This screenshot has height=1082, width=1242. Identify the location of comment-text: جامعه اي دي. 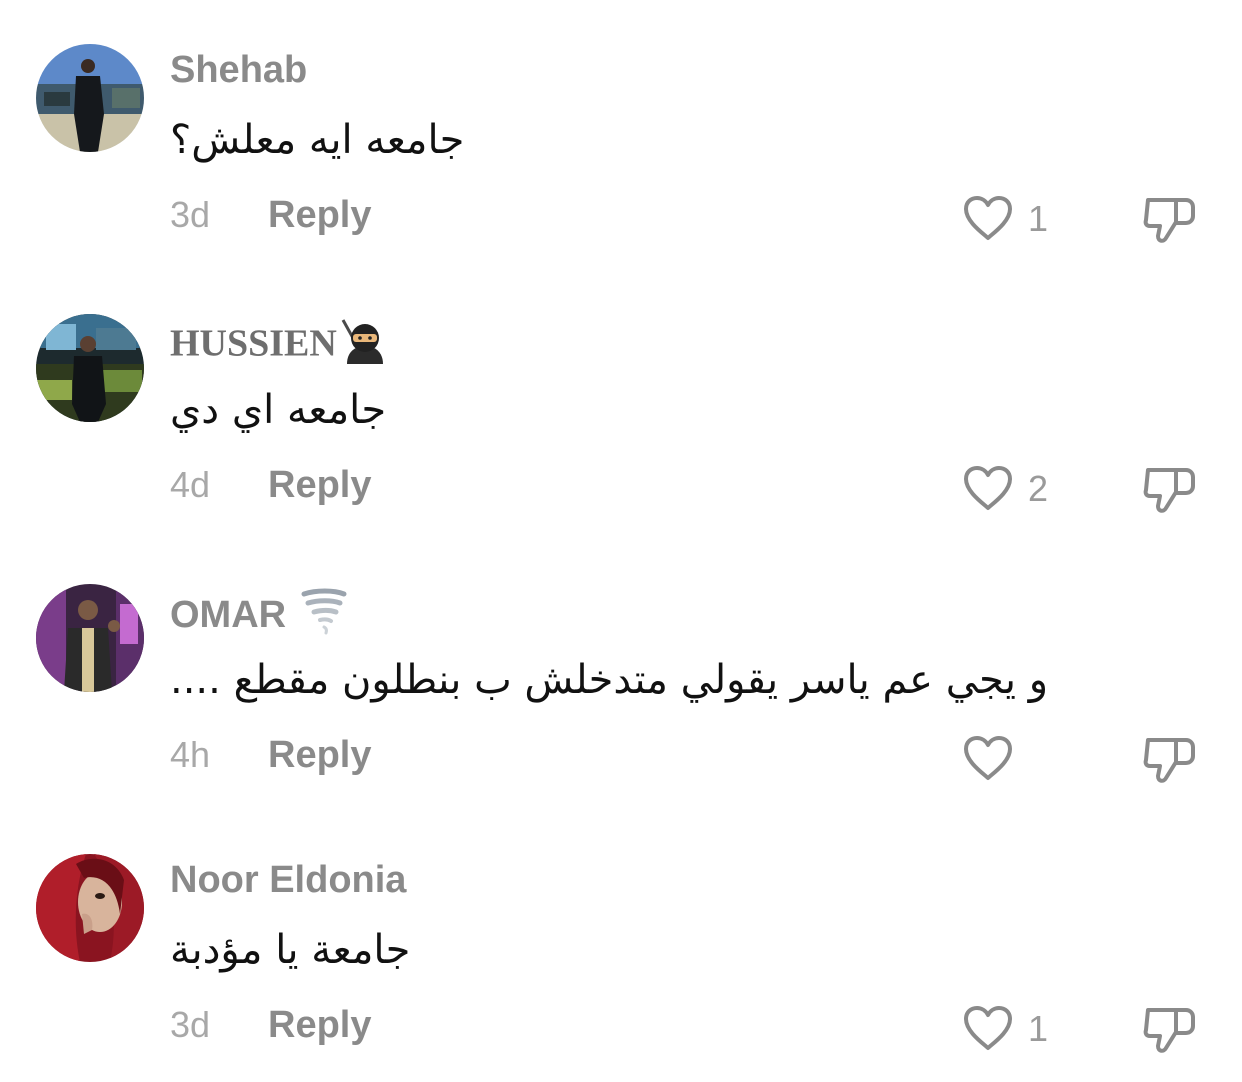
(278, 410).